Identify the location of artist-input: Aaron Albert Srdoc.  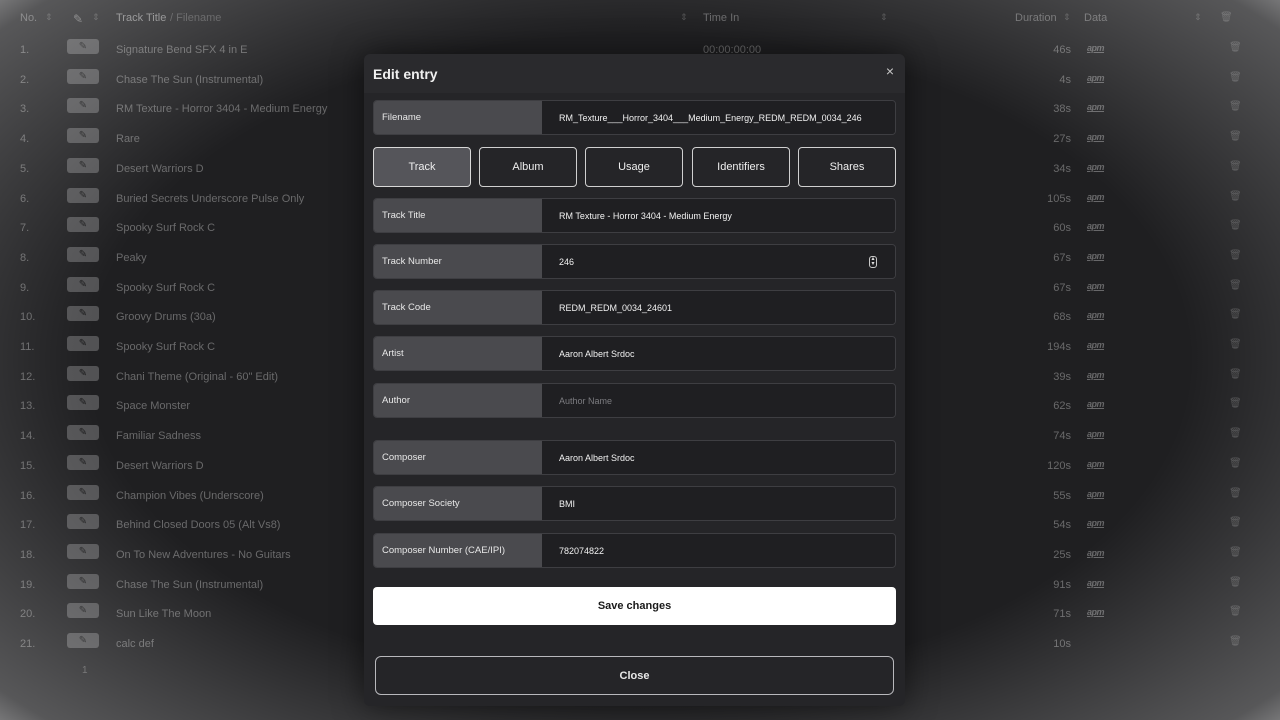
(718, 353).